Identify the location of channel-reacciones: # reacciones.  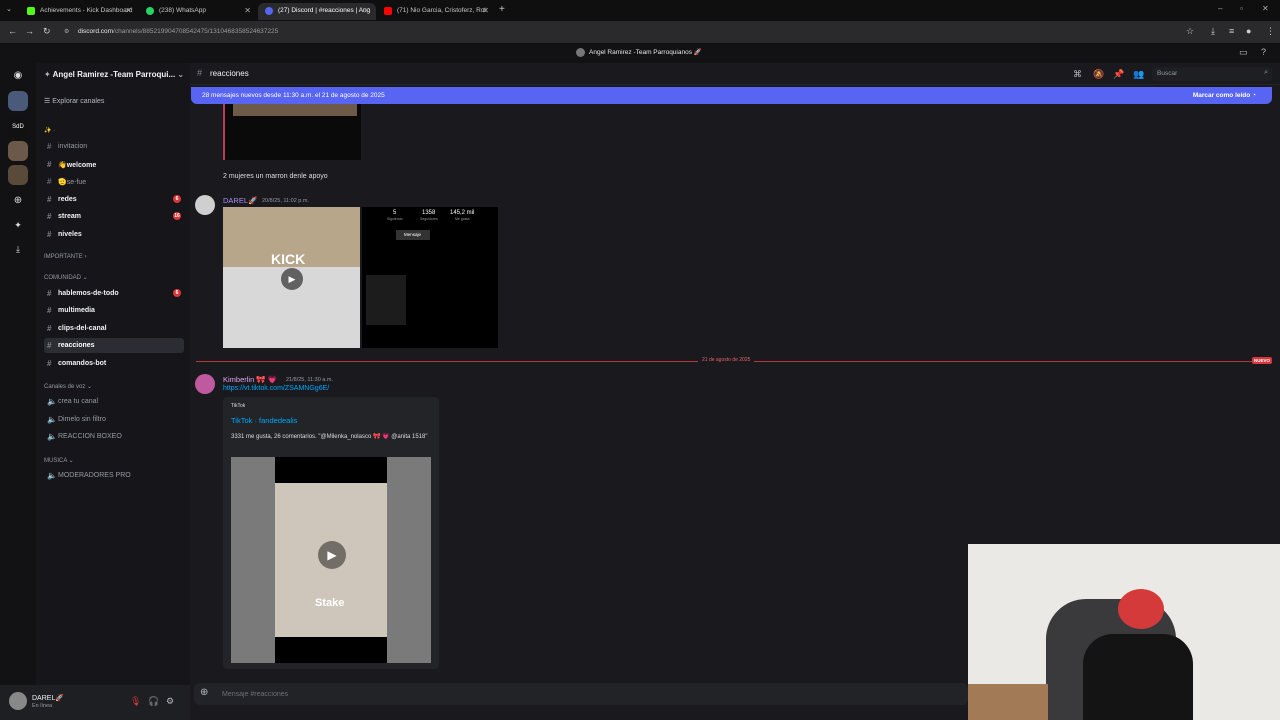
(114, 345).